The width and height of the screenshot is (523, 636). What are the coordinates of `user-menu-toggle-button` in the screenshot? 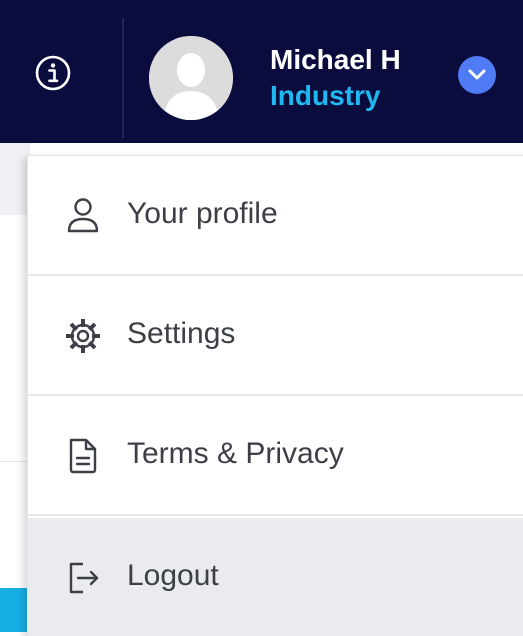 It's located at (477, 75).